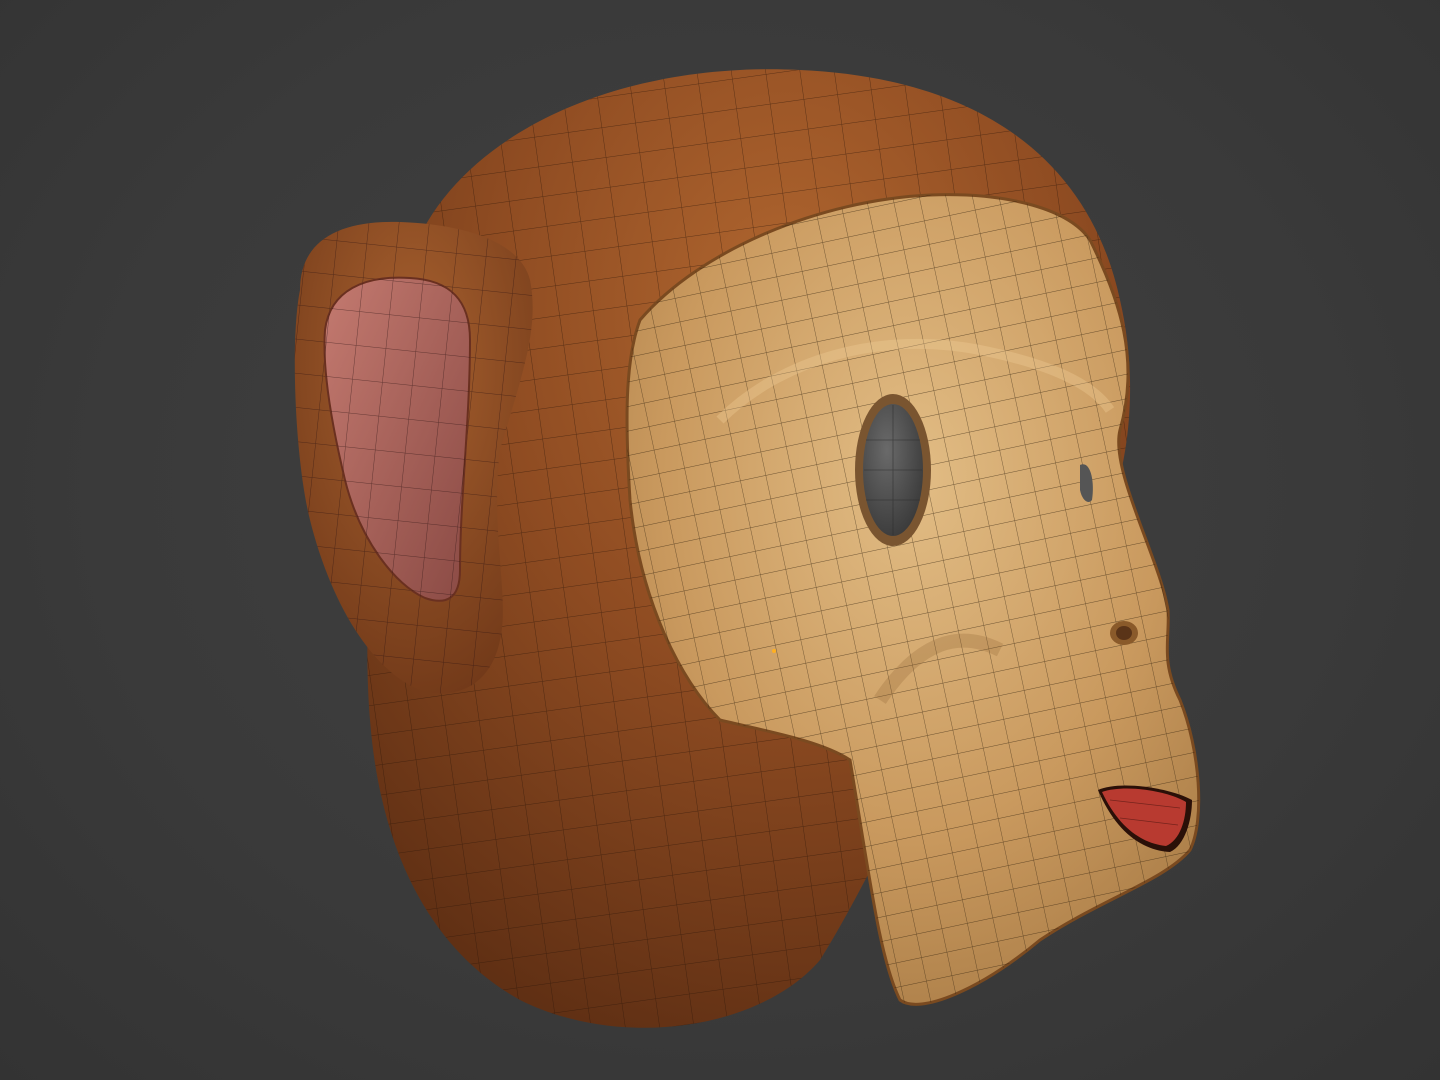  What do you see at coordinates (413, 457) in the screenshot?
I see `ear` at bounding box center [413, 457].